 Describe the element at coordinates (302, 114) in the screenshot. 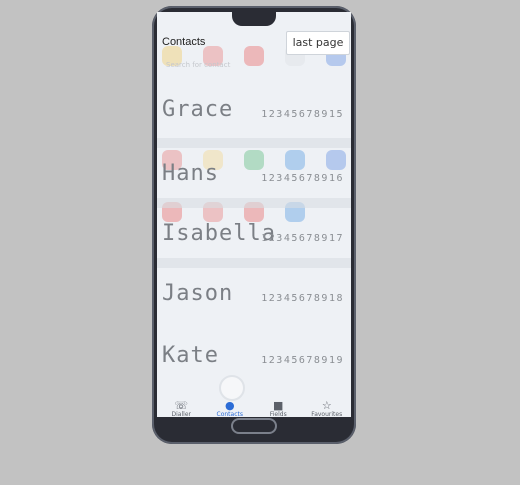

I see `contact-number: 12345678915` at that location.